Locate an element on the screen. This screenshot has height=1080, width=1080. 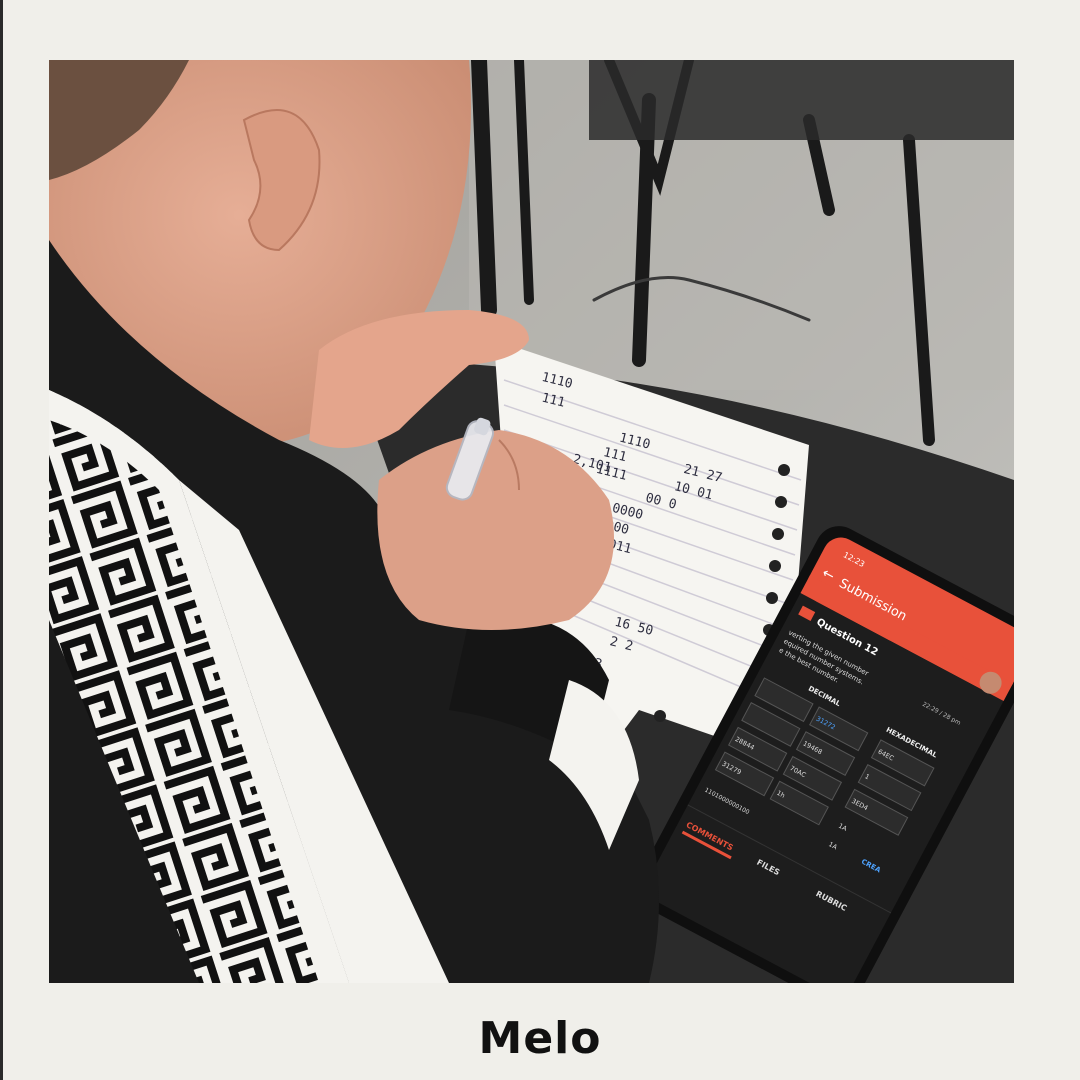
caption: Melo is located at coordinates (540, 1038).